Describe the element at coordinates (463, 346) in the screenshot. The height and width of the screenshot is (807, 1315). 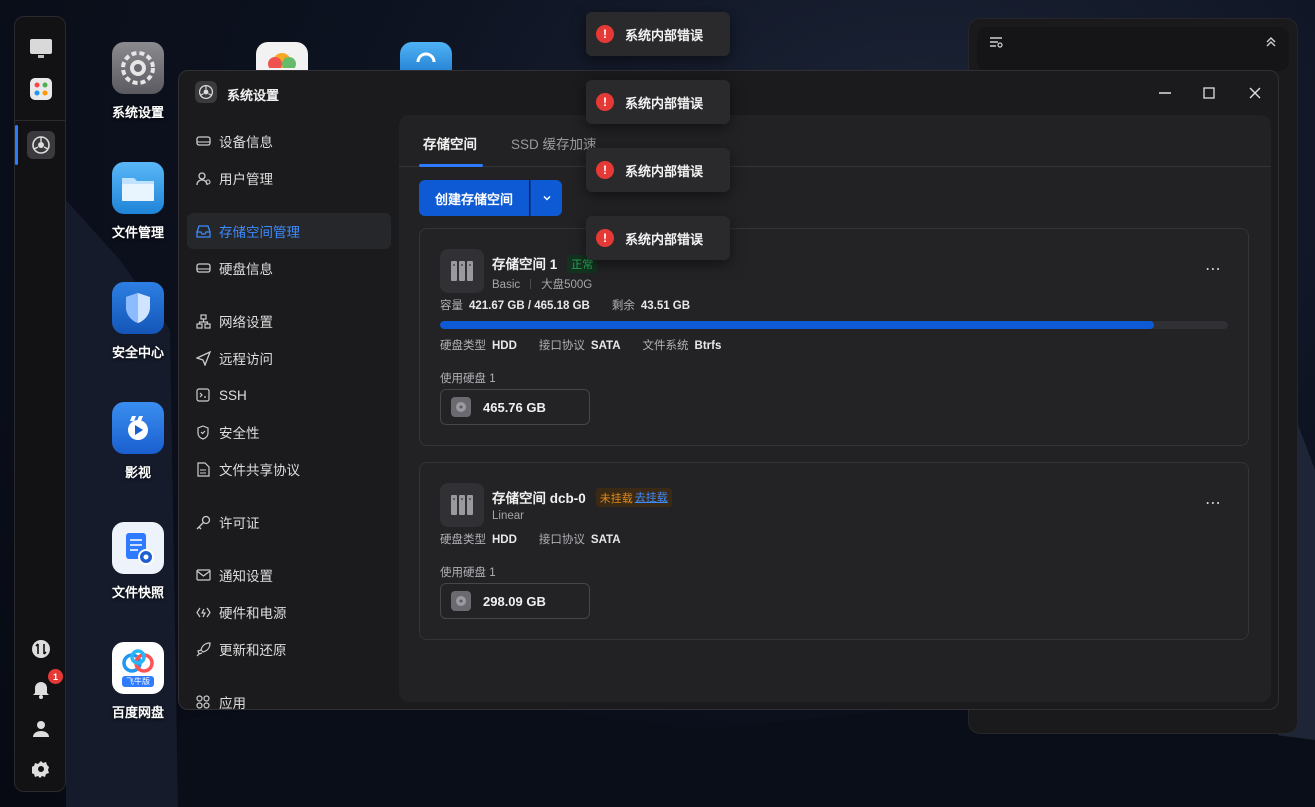
I see `disk-type-label: 硬盘类型` at that location.